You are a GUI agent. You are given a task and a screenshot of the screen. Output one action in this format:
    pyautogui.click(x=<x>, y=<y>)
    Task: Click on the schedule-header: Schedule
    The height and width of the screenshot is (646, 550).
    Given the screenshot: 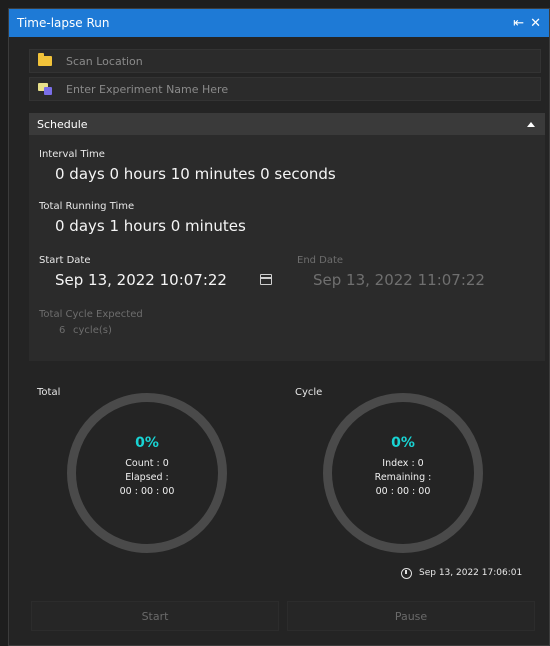 What is the action you would take?
    pyautogui.click(x=287, y=124)
    